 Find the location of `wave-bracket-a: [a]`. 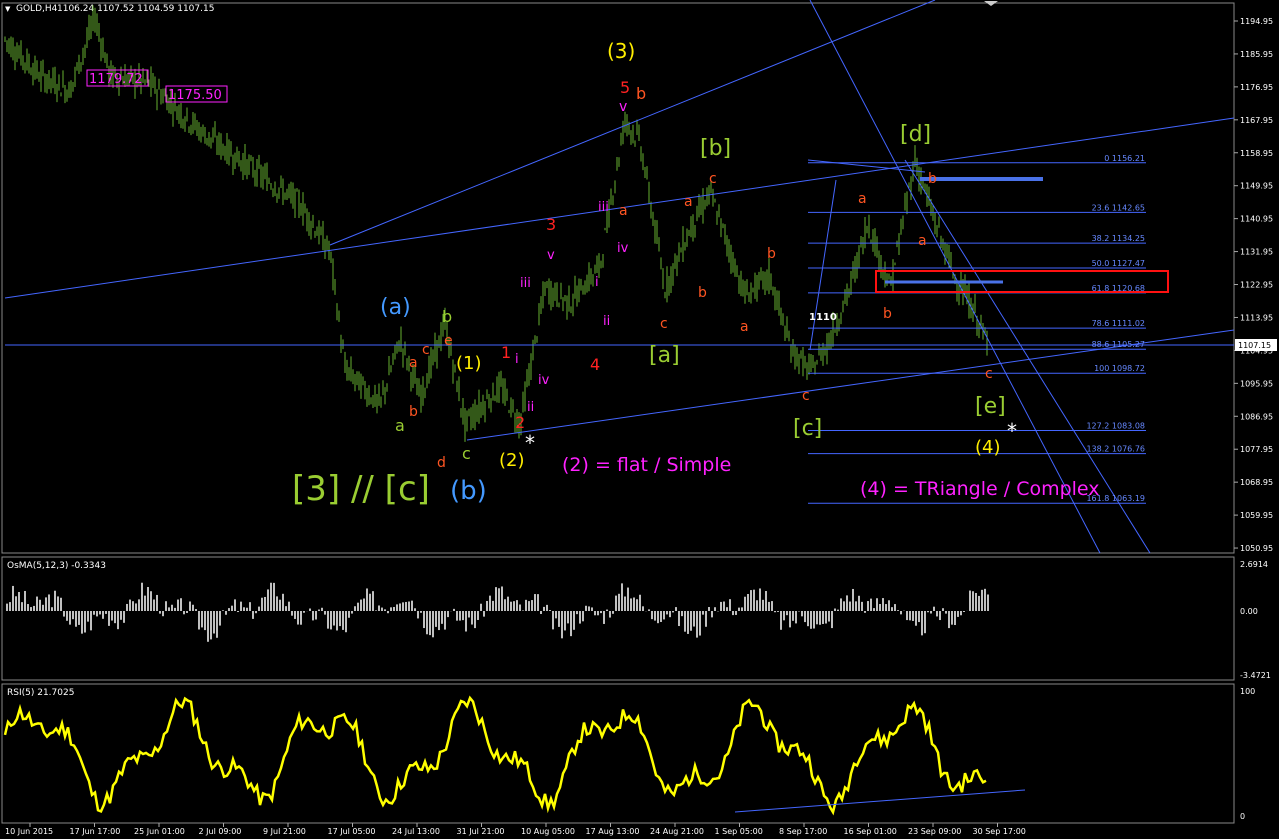

wave-bracket-a: [a] is located at coordinates (664, 355).